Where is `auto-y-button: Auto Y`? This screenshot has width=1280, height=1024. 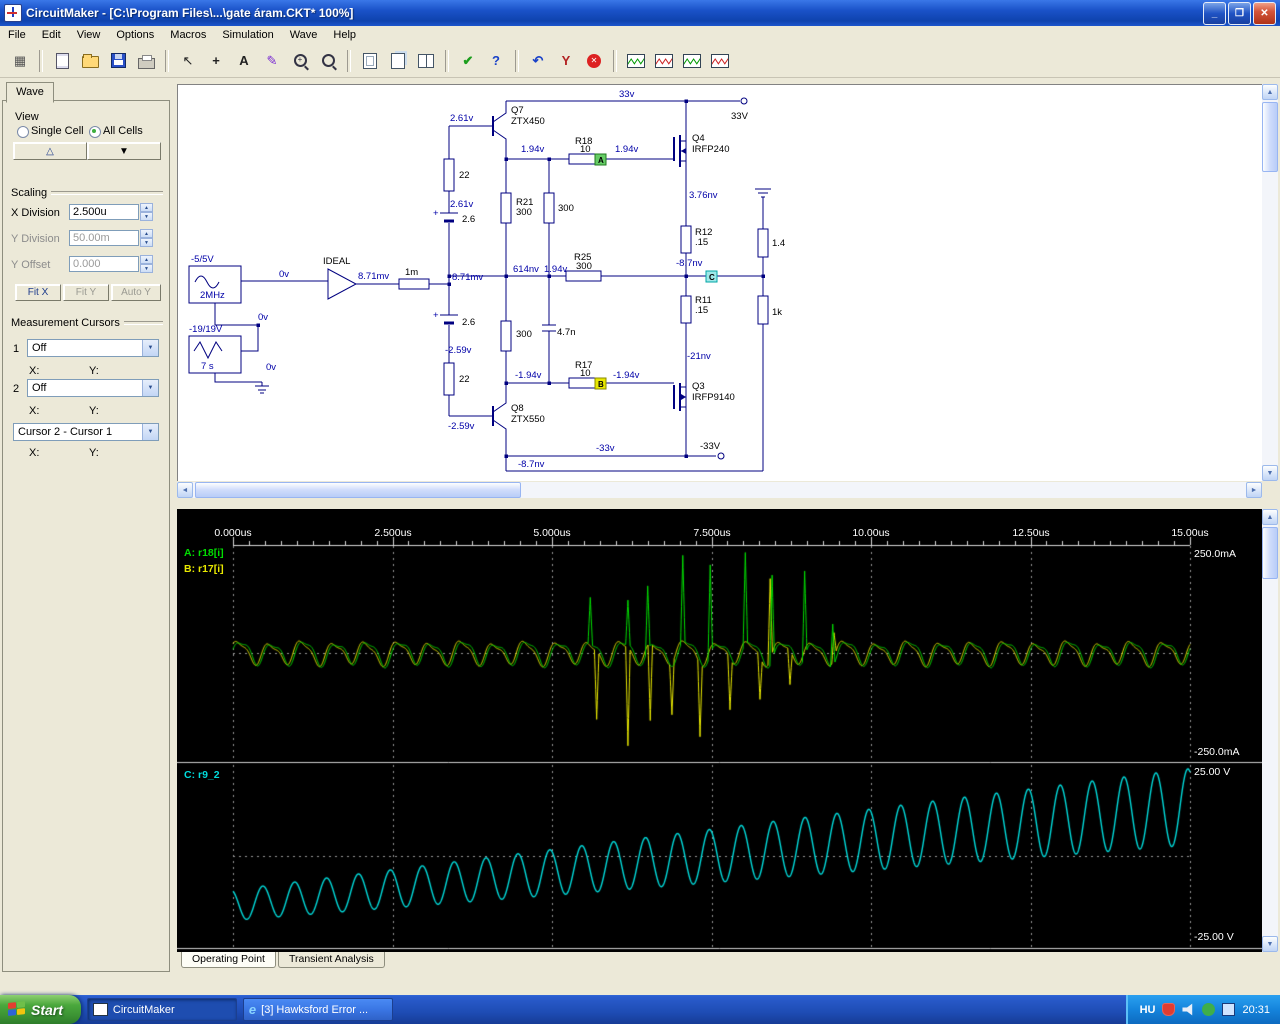 auto-y-button: Auto Y is located at coordinates (136, 292).